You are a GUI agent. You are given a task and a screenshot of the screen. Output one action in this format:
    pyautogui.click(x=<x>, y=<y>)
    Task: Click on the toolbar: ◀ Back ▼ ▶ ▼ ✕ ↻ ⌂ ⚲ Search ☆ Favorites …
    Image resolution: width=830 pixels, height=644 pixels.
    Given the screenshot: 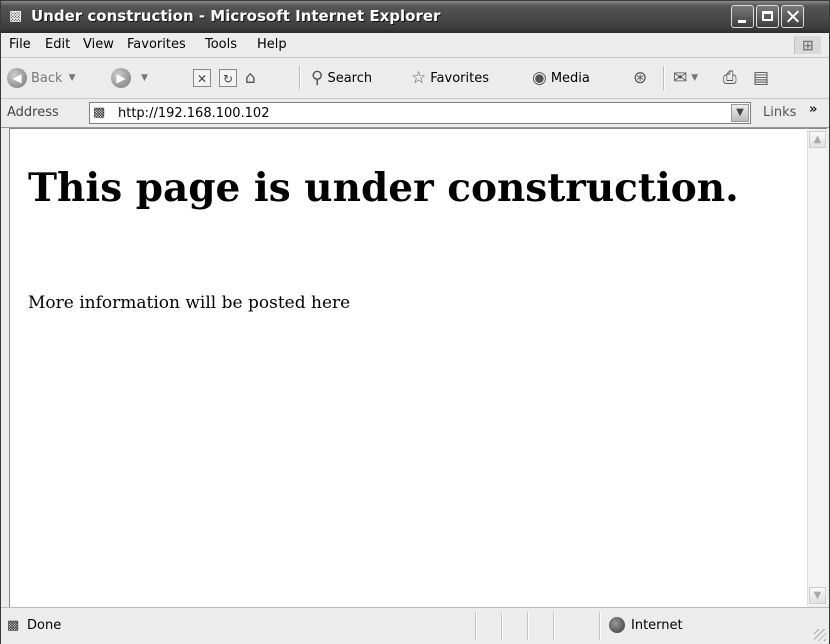 What is the action you would take?
    pyautogui.click(x=415, y=78)
    